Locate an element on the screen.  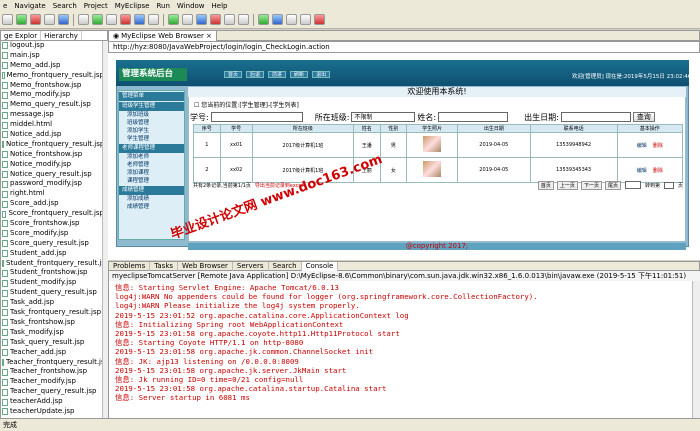
file-item: Notice_query_result.jsp is located at coordinates (52, 175).